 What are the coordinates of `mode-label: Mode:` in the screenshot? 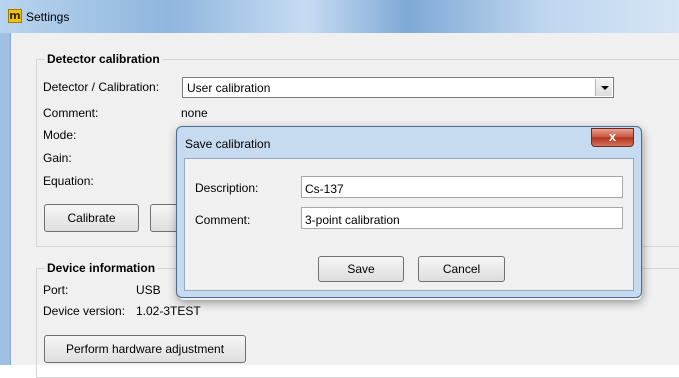 It's located at (60, 135).